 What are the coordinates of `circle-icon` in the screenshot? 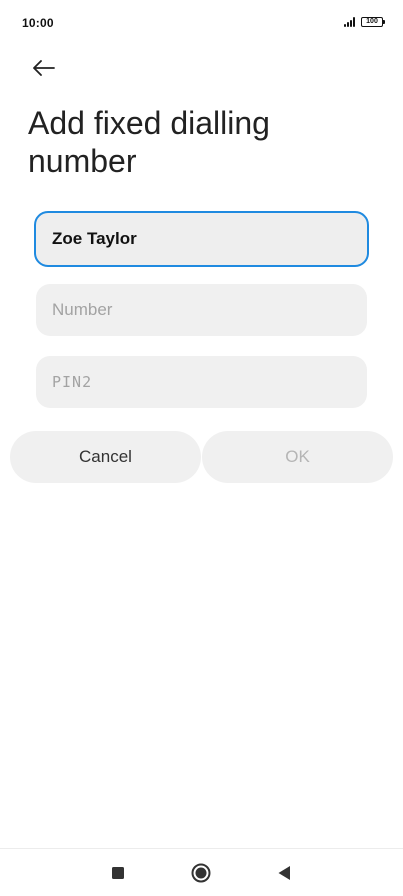 It's located at (201, 873).